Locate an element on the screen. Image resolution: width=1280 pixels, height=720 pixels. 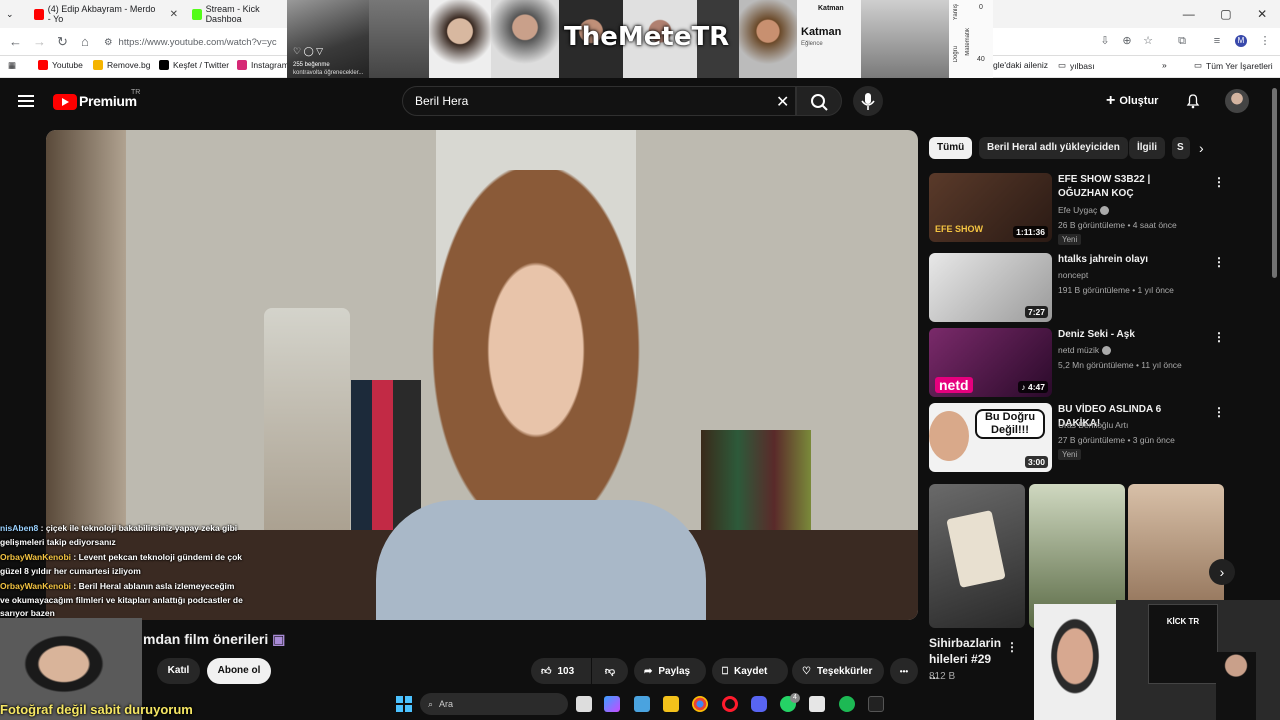
short-thumbnail is located at coordinates (977, 556).